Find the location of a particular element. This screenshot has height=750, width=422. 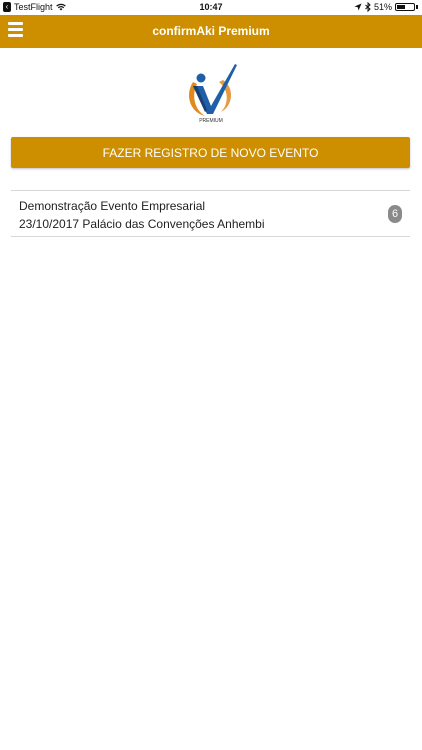

battery-icon is located at coordinates (405, 7).